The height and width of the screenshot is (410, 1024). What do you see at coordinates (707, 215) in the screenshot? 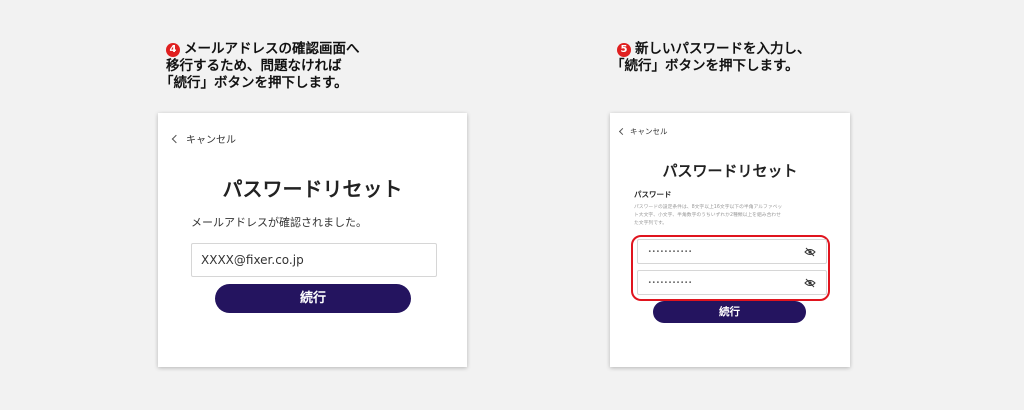
I see `requirements-line-2: ト大文字、小文字、半角数字のうちいずれか2種類以上を組み合わせ` at bounding box center [707, 215].